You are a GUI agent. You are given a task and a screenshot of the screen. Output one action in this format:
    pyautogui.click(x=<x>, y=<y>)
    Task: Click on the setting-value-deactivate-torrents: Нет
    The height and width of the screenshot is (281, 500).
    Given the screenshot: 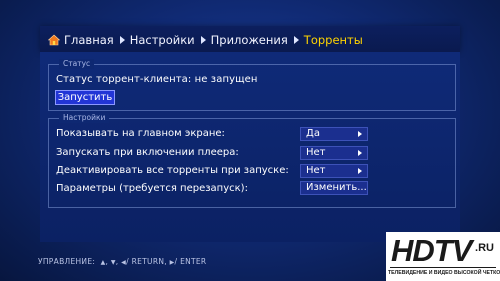 What is the action you would take?
    pyautogui.click(x=334, y=171)
    